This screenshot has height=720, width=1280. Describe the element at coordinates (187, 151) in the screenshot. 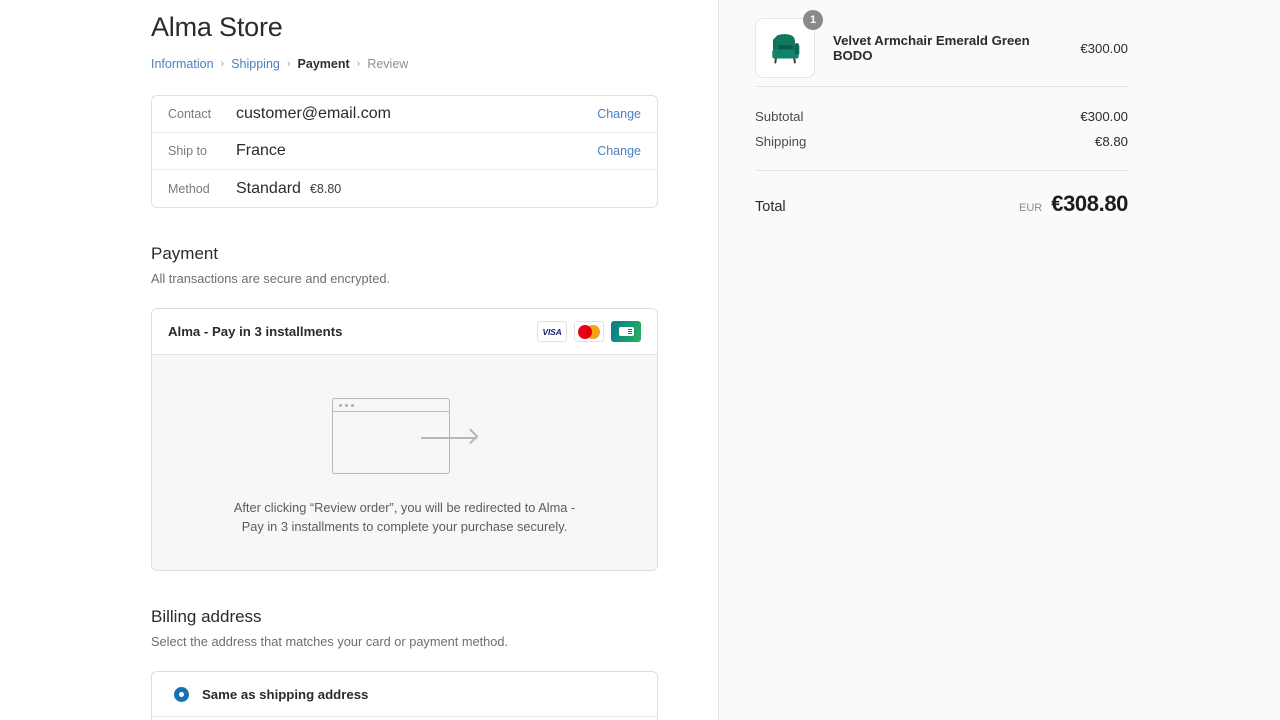

I see `ship-to-label: Ship to` at that location.